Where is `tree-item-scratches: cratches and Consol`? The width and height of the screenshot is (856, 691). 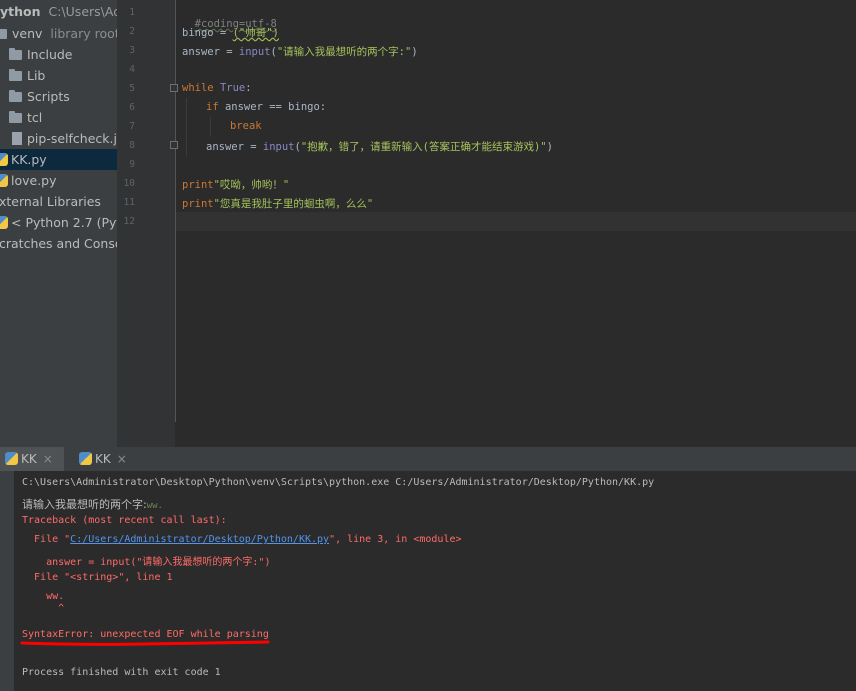
tree-item-scratches: cratches and Consol is located at coordinates (58, 243).